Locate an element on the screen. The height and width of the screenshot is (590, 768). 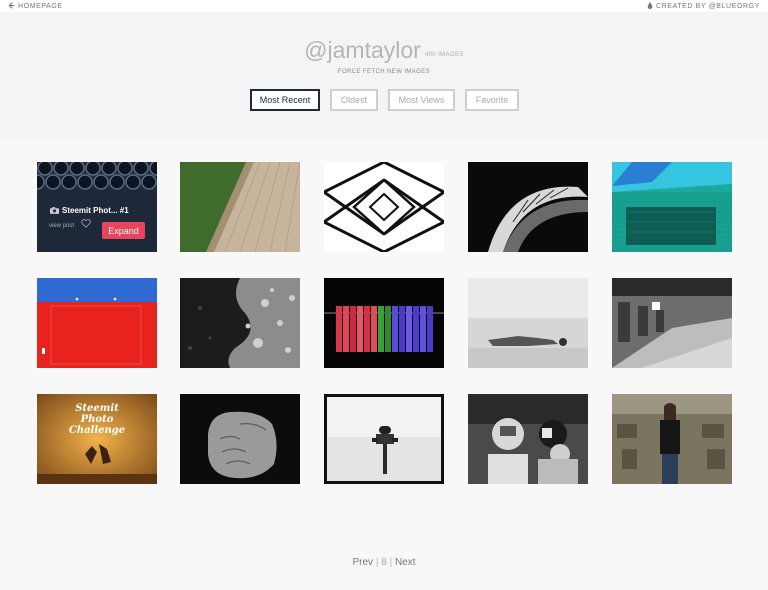
woman-wall-photo is located at coordinates (672, 439).